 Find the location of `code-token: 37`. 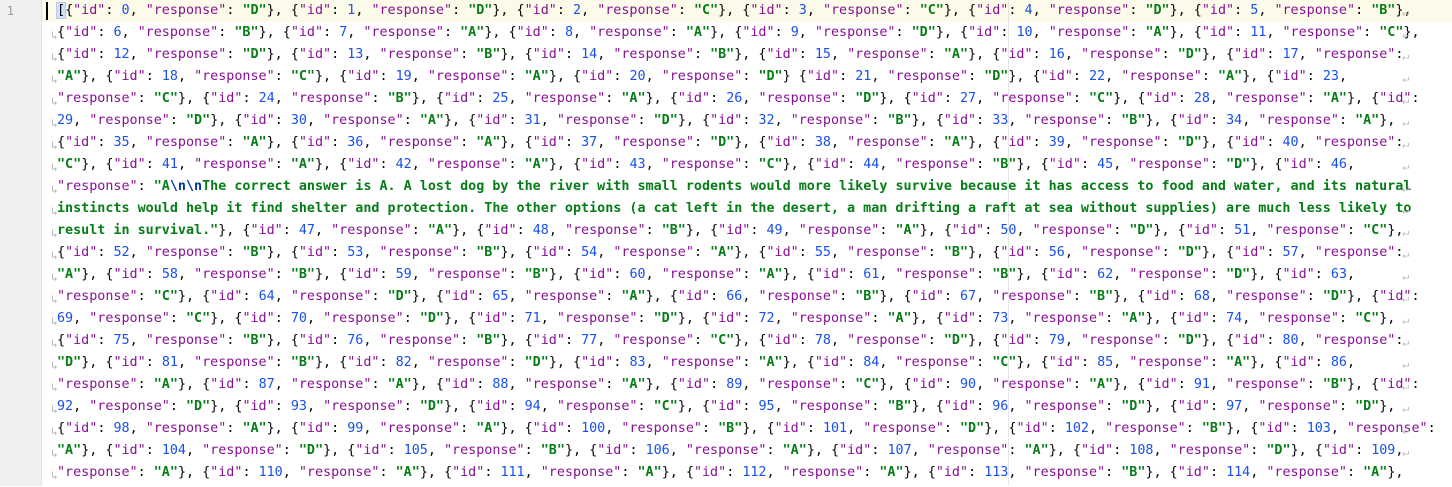

code-token: 37 is located at coordinates (589, 142).